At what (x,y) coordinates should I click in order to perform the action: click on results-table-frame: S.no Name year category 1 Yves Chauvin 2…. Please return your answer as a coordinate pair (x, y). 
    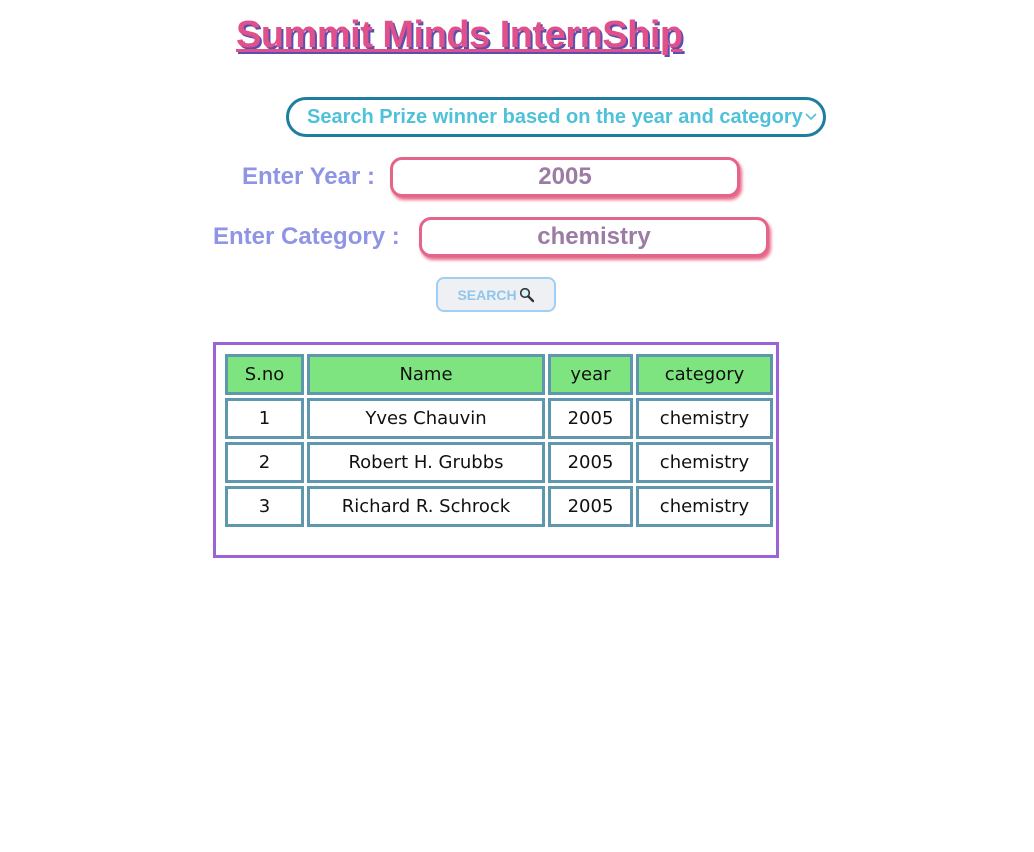
    Looking at the image, I should click on (496, 450).